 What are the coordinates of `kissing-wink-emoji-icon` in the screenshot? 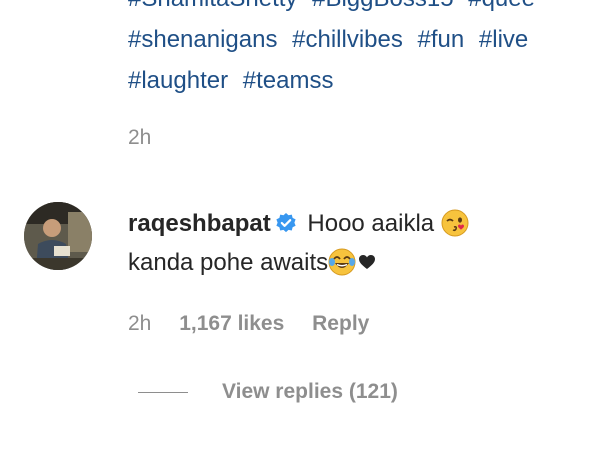 It's located at (455, 223).